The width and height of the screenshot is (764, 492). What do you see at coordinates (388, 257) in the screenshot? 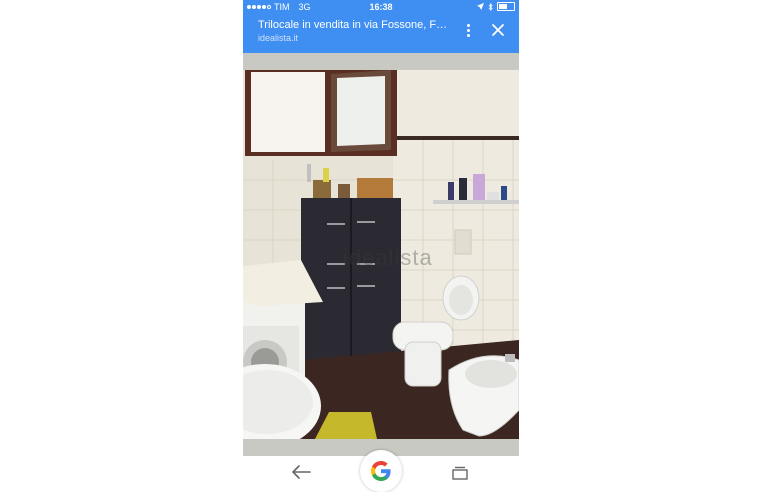
I see `watermark-text: idealista` at bounding box center [388, 257].